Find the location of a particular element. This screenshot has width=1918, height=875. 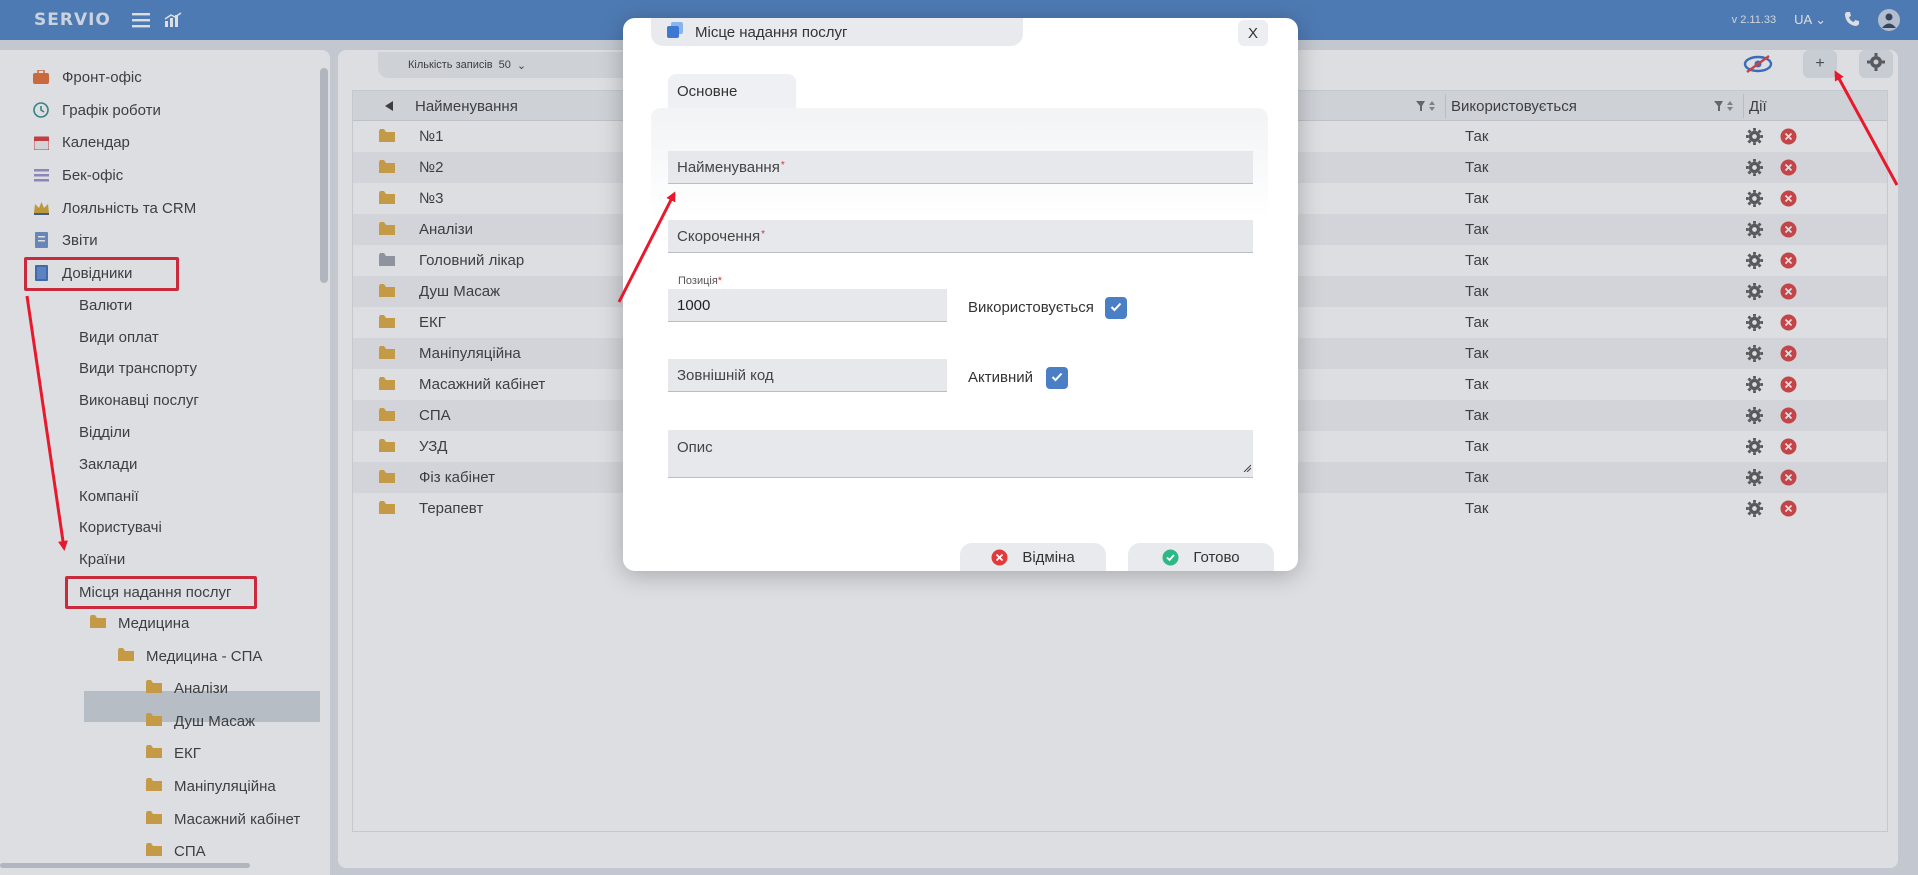

active-label: Активний is located at coordinates (1000, 377).